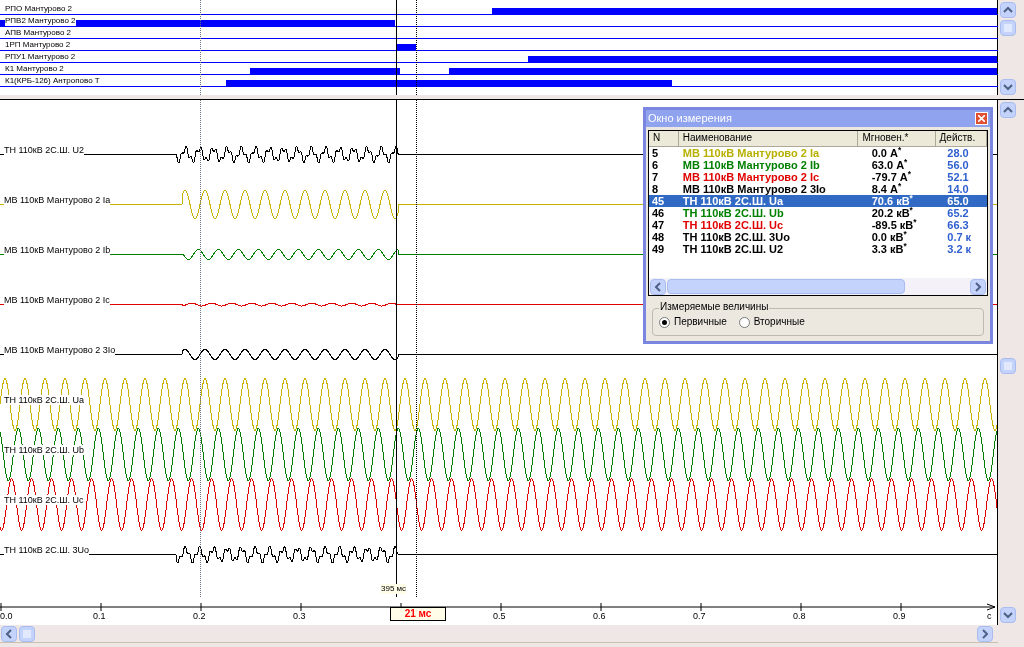  I want to click on table-cell-text: 3.3 кВ$^{*}$, so click(889, 249).